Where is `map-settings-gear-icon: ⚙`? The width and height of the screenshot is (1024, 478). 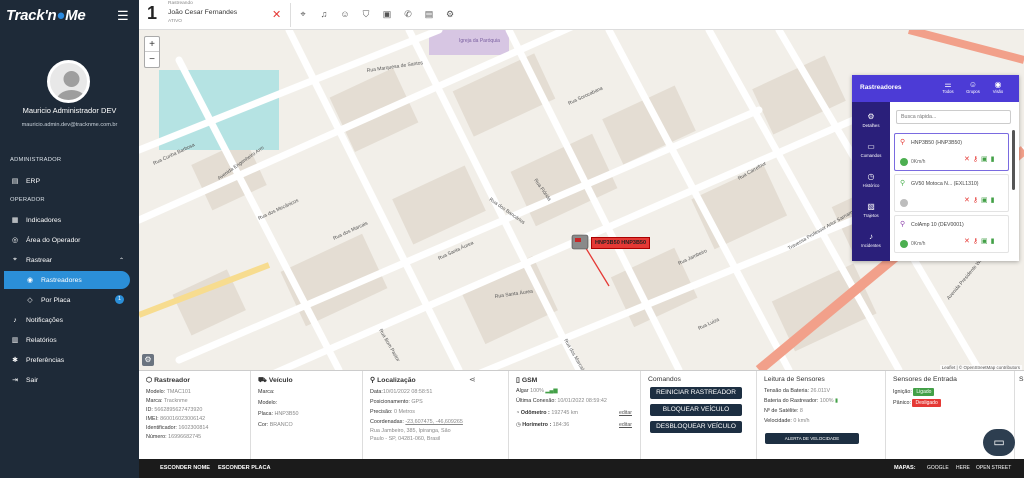
map-settings-gear-icon: ⚙ is located at coordinates (148, 360).